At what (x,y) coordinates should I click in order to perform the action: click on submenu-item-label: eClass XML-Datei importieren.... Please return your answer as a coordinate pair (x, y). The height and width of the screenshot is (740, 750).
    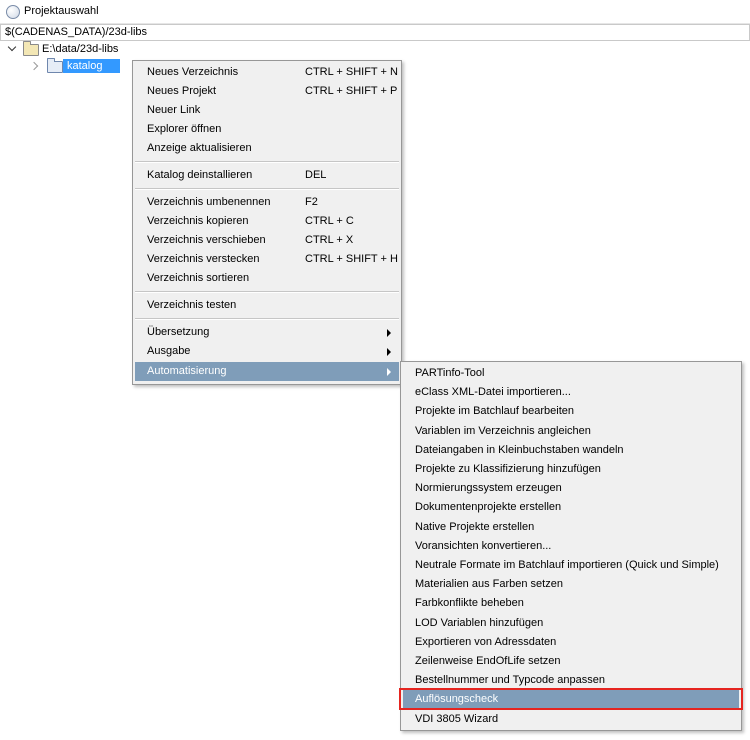
    Looking at the image, I should click on (493, 392).